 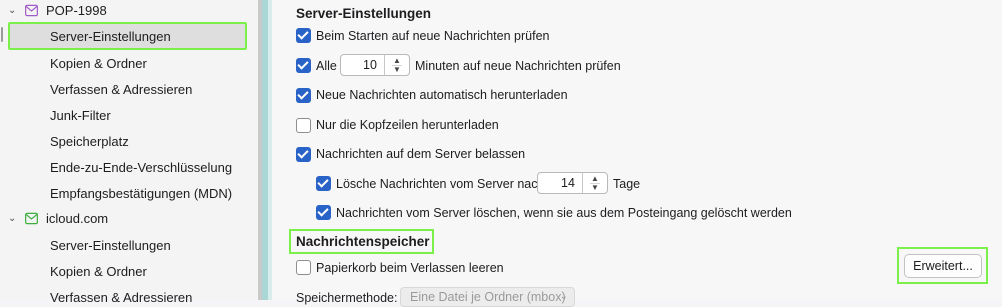 I want to click on sidebar-item-mdn: Empfangsbestätigungen (MDN), so click(x=141, y=193).